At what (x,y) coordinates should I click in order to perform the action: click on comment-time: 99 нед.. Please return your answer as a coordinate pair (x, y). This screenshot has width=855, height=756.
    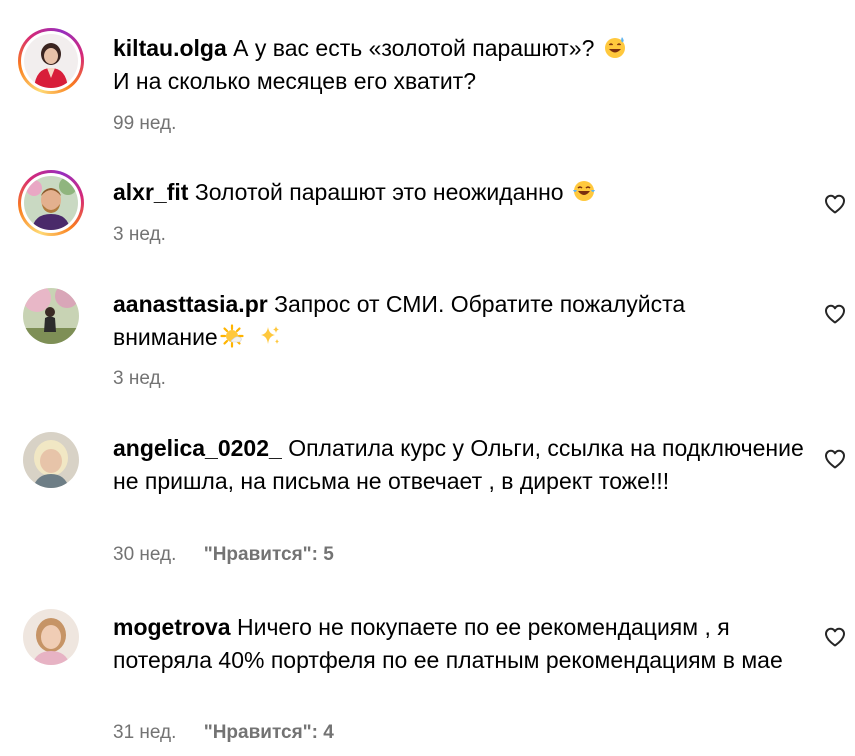
    Looking at the image, I should click on (144, 123).